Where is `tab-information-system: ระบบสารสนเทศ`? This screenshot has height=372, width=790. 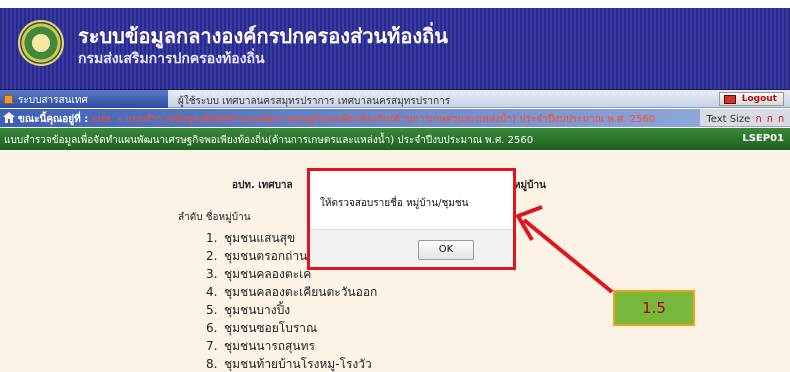 tab-information-system: ระบบสารสนเทศ is located at coordinates (84, 99).